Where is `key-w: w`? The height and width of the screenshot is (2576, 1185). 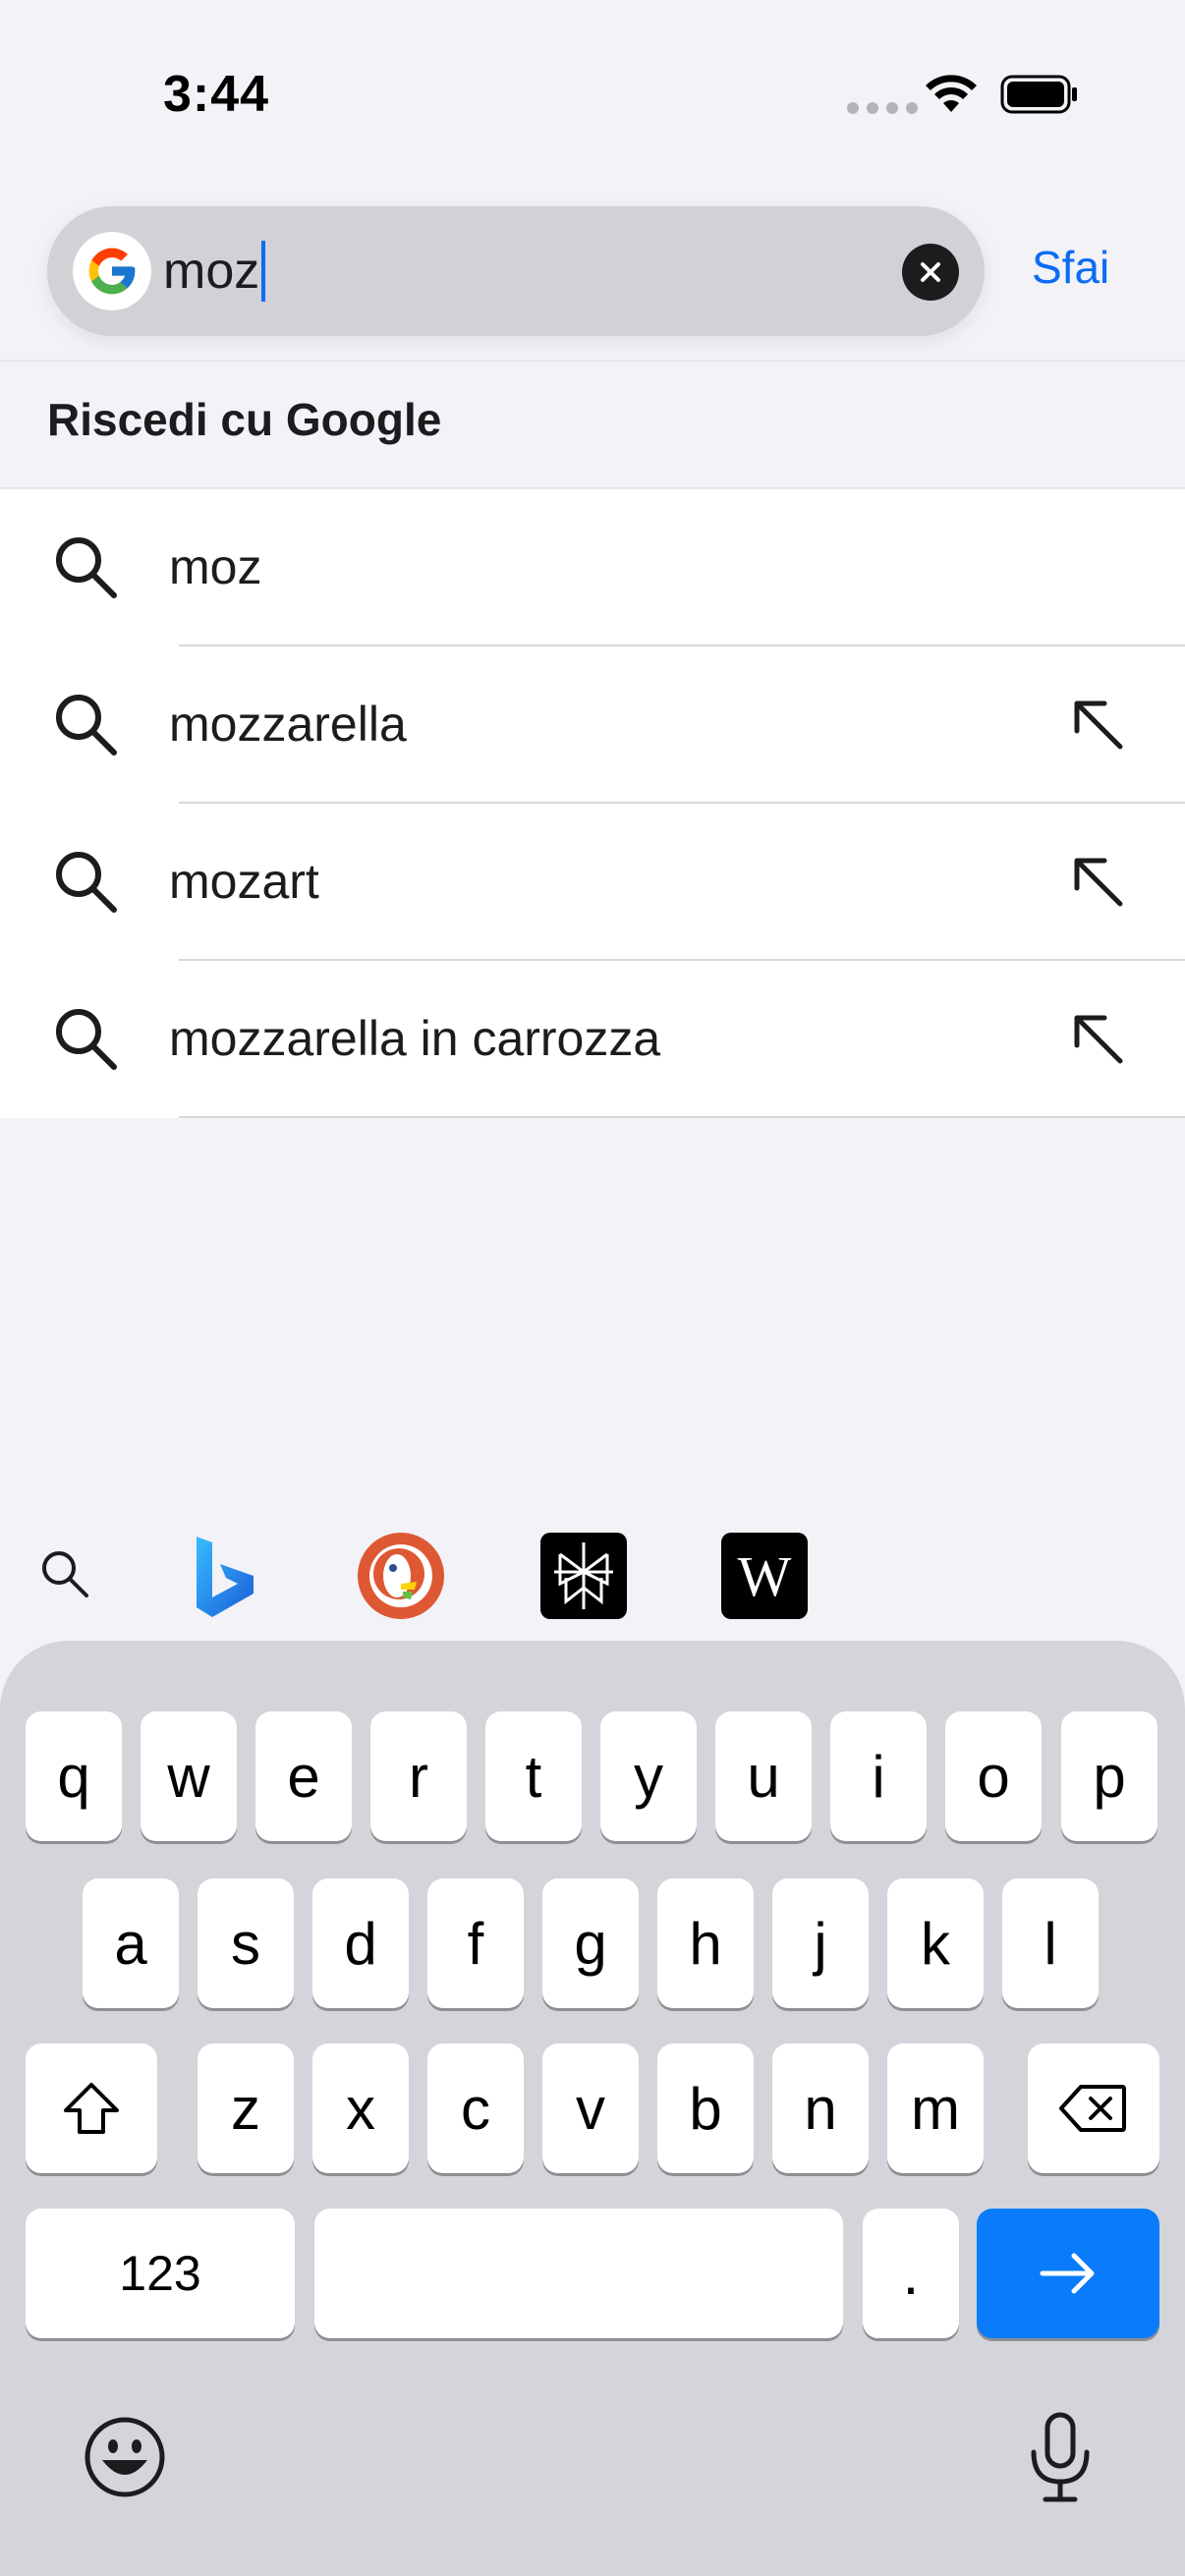 key-w: w is located at coordinates (189, 1776).